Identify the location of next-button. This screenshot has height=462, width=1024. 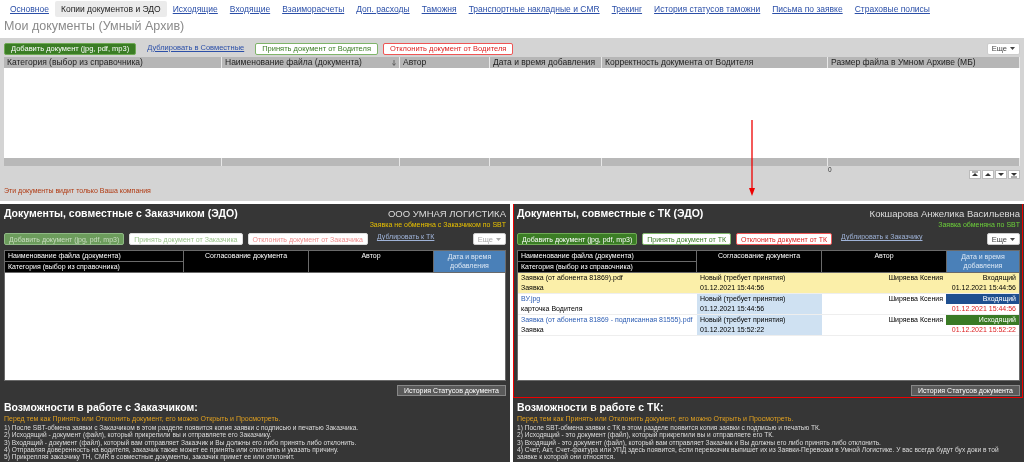
(1001, 174).